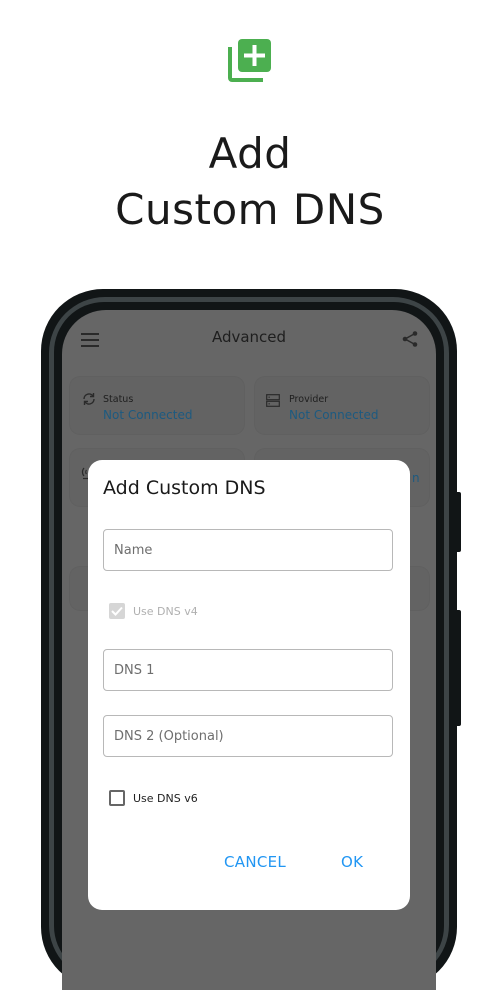  I want to click on sync-icon, so click(89, 400).